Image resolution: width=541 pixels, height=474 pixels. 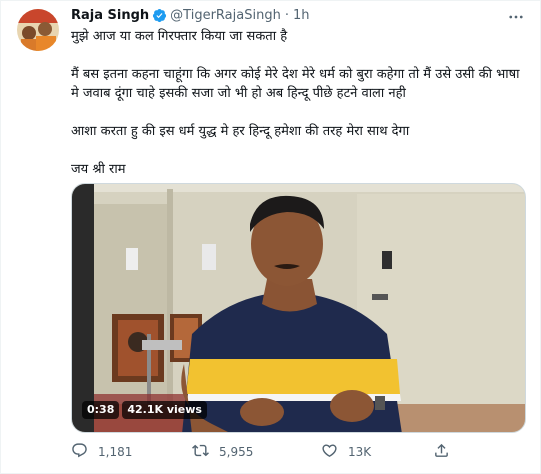 I want to click on video-duration: 0:38, so click(x=101, y=410).